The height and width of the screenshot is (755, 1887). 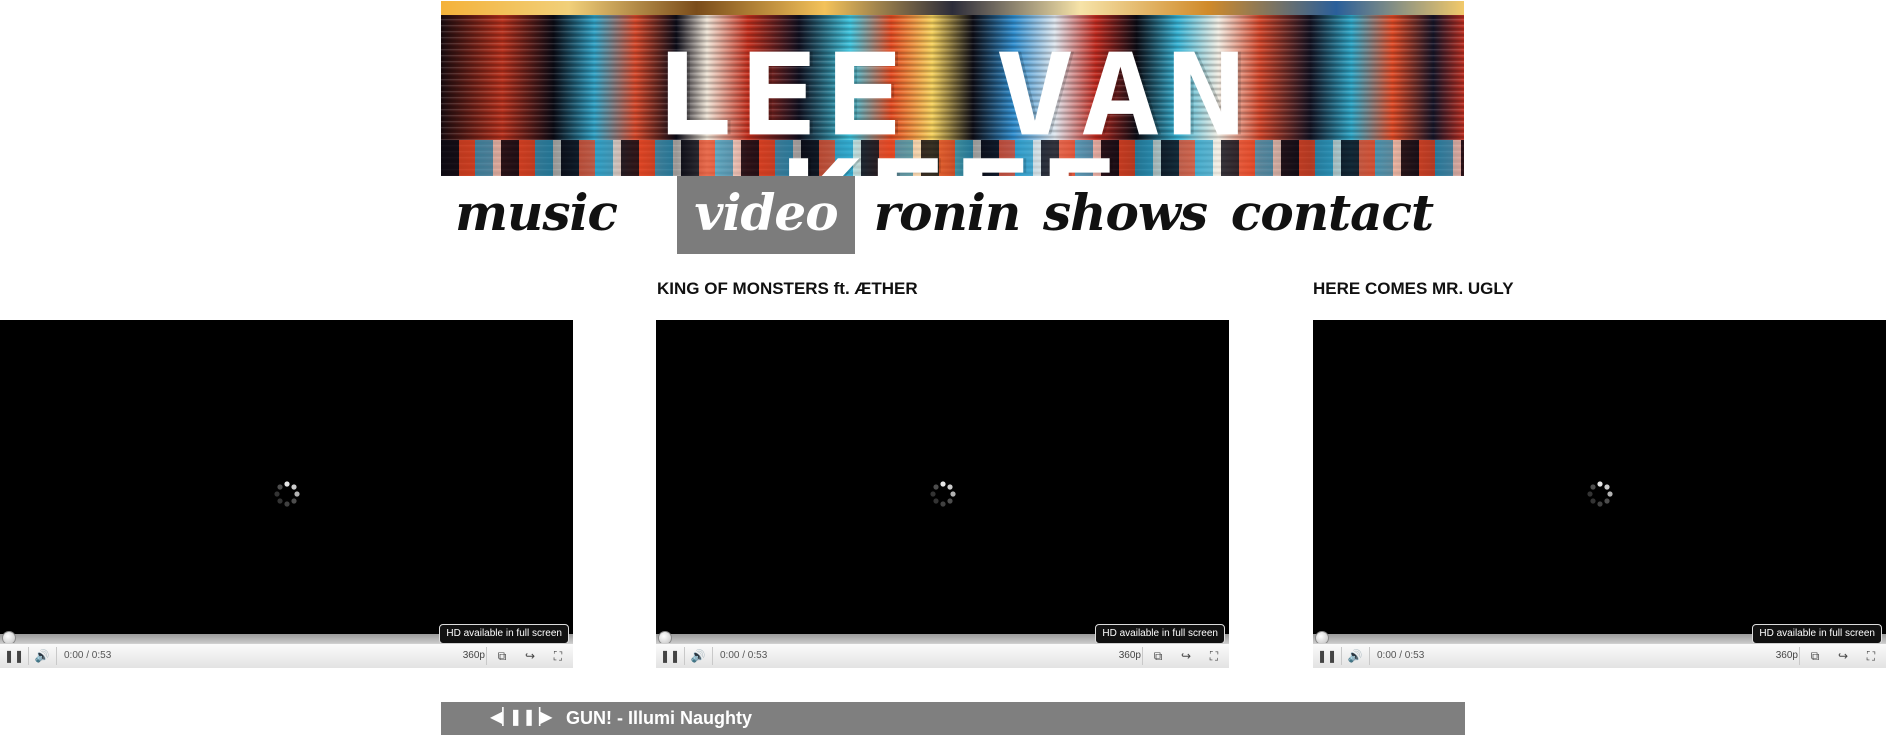 What do you see at coordinates (502, 718) in the screenshot?
I see `skip-back-icon: ◀▏` at bounding box center [502, 718].